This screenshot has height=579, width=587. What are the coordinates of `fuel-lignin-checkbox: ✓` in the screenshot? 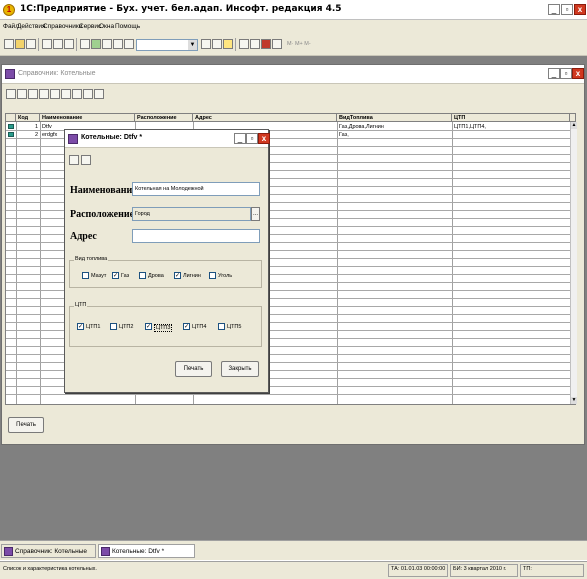 It's located at (177, 275).